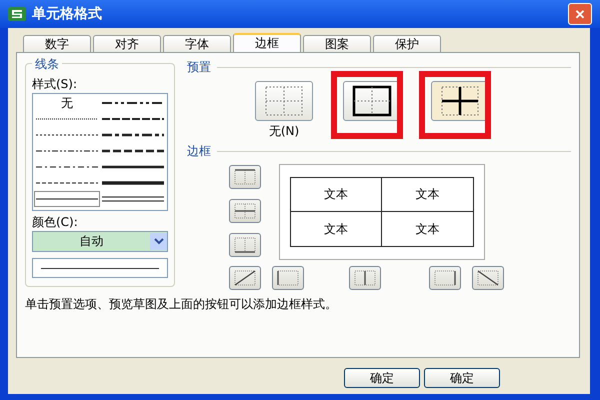 This screenshot has height=400, width=600. What do you see at coordinates (17, 14) in the screenshot?
I see `app-logo-icon` at bounding box center [17, 14].